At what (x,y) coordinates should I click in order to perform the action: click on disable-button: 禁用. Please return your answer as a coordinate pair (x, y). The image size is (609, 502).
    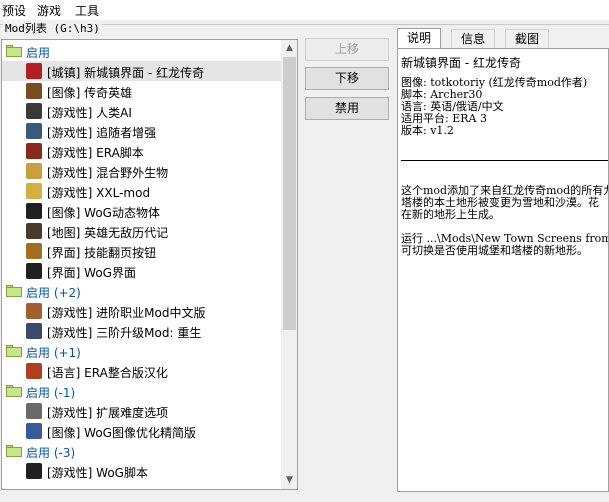
    Looking at the image, I should click on (347, 108).